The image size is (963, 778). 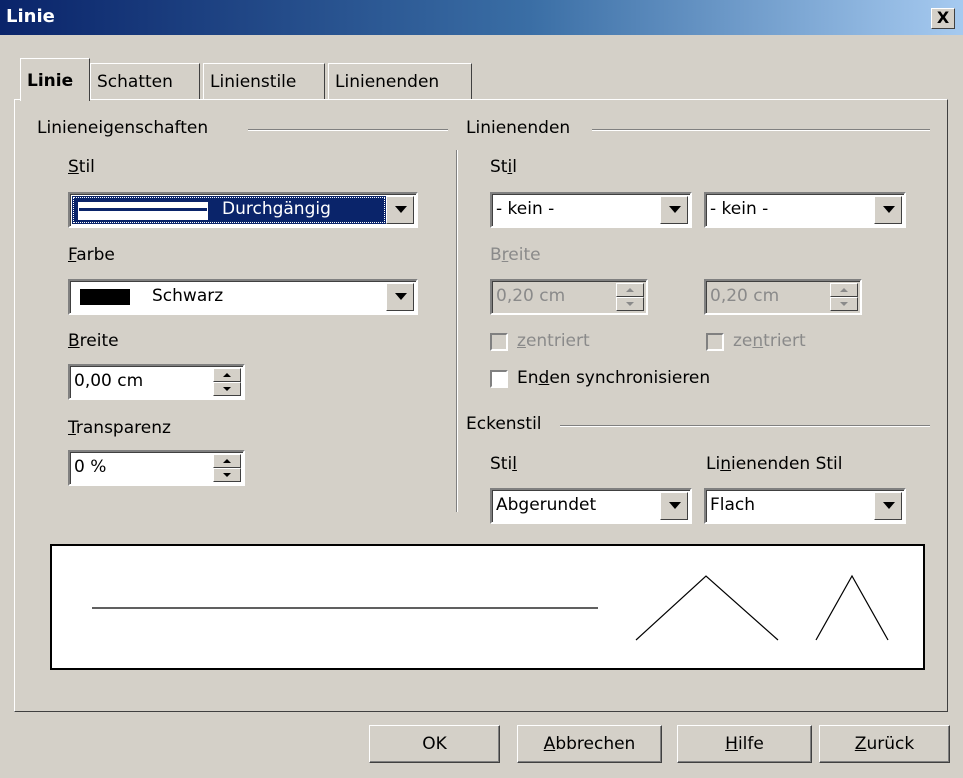 I want to click on close-button: X, so click(x=943, y=18).